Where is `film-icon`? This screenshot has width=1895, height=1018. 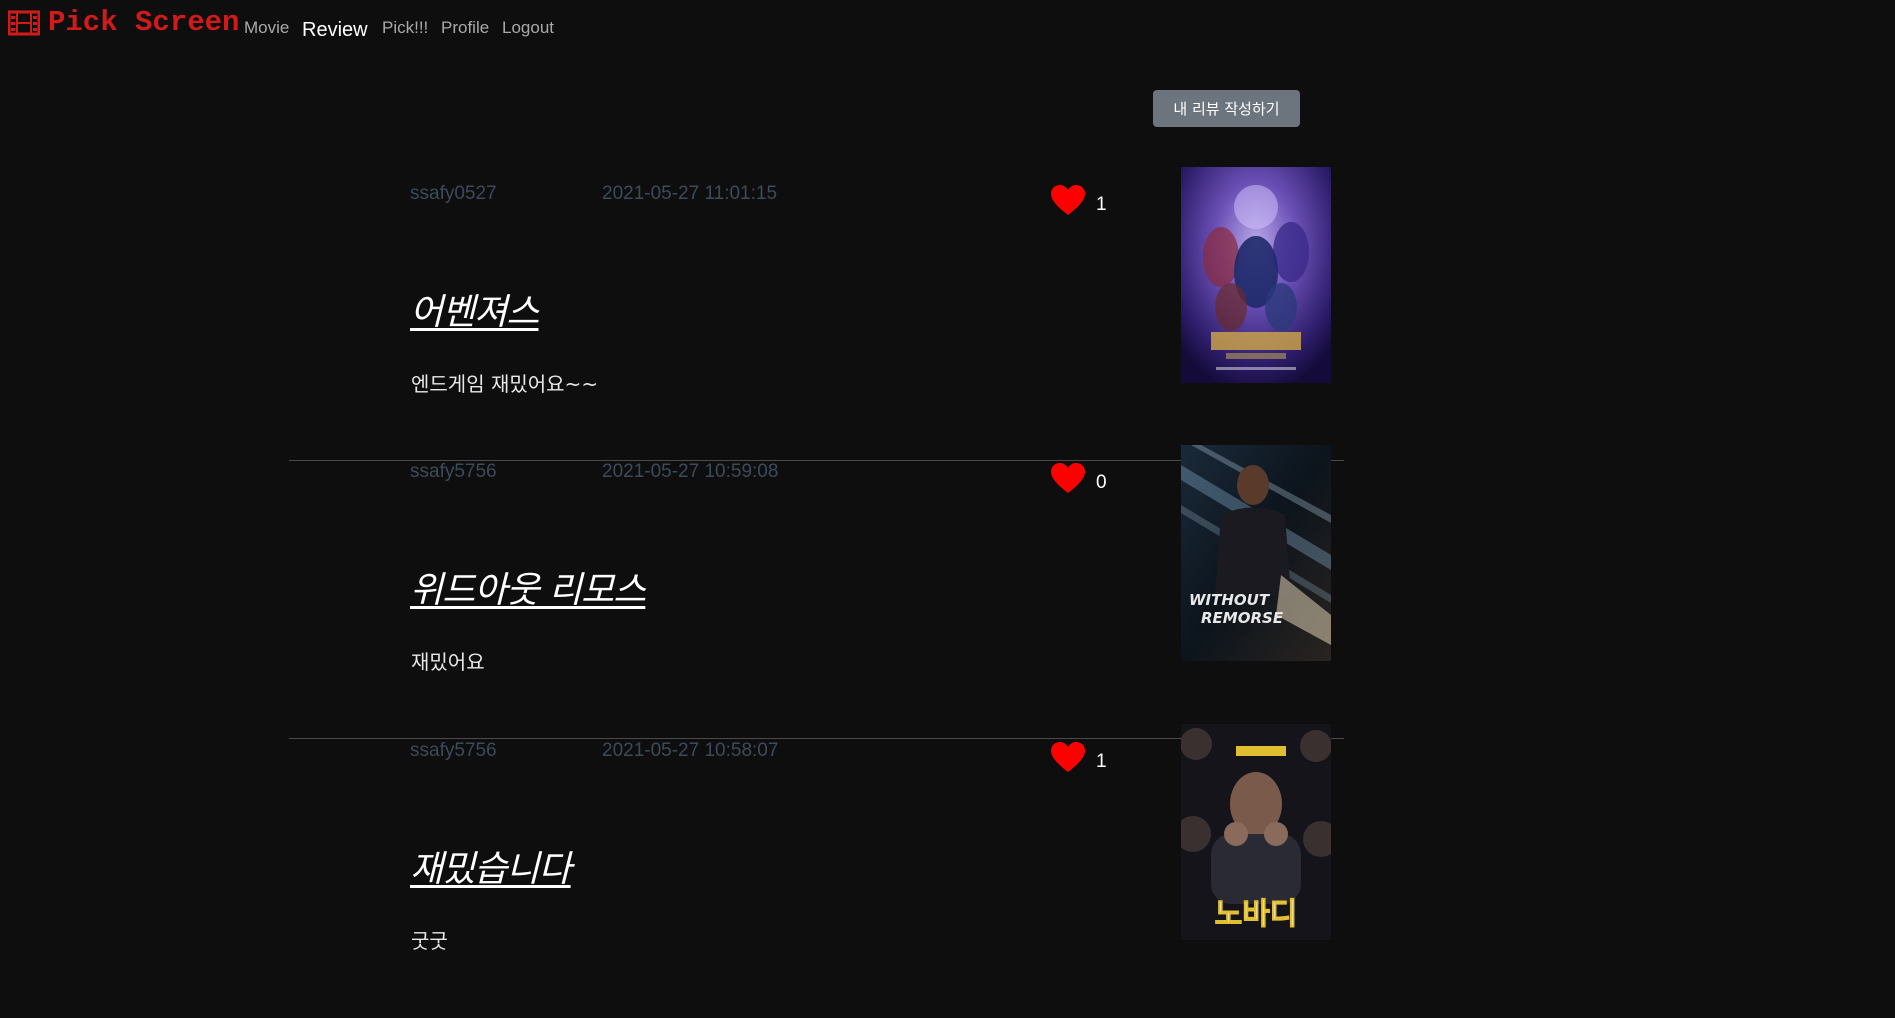 film-icon is located at coordinates (24, 22).